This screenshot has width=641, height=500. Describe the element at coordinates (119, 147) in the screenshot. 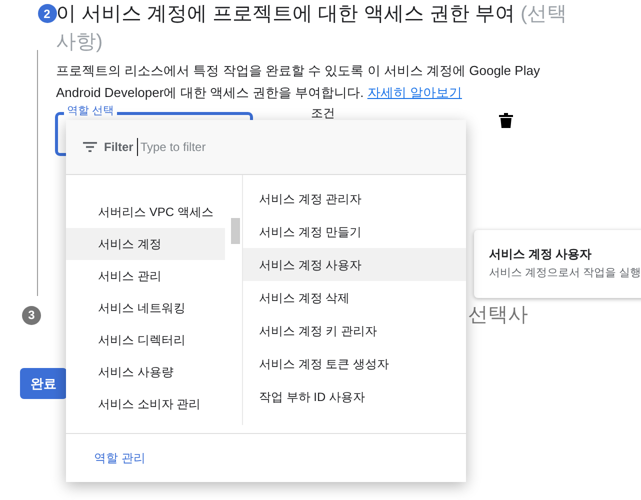

I see `filter-label: Filter` at that location.